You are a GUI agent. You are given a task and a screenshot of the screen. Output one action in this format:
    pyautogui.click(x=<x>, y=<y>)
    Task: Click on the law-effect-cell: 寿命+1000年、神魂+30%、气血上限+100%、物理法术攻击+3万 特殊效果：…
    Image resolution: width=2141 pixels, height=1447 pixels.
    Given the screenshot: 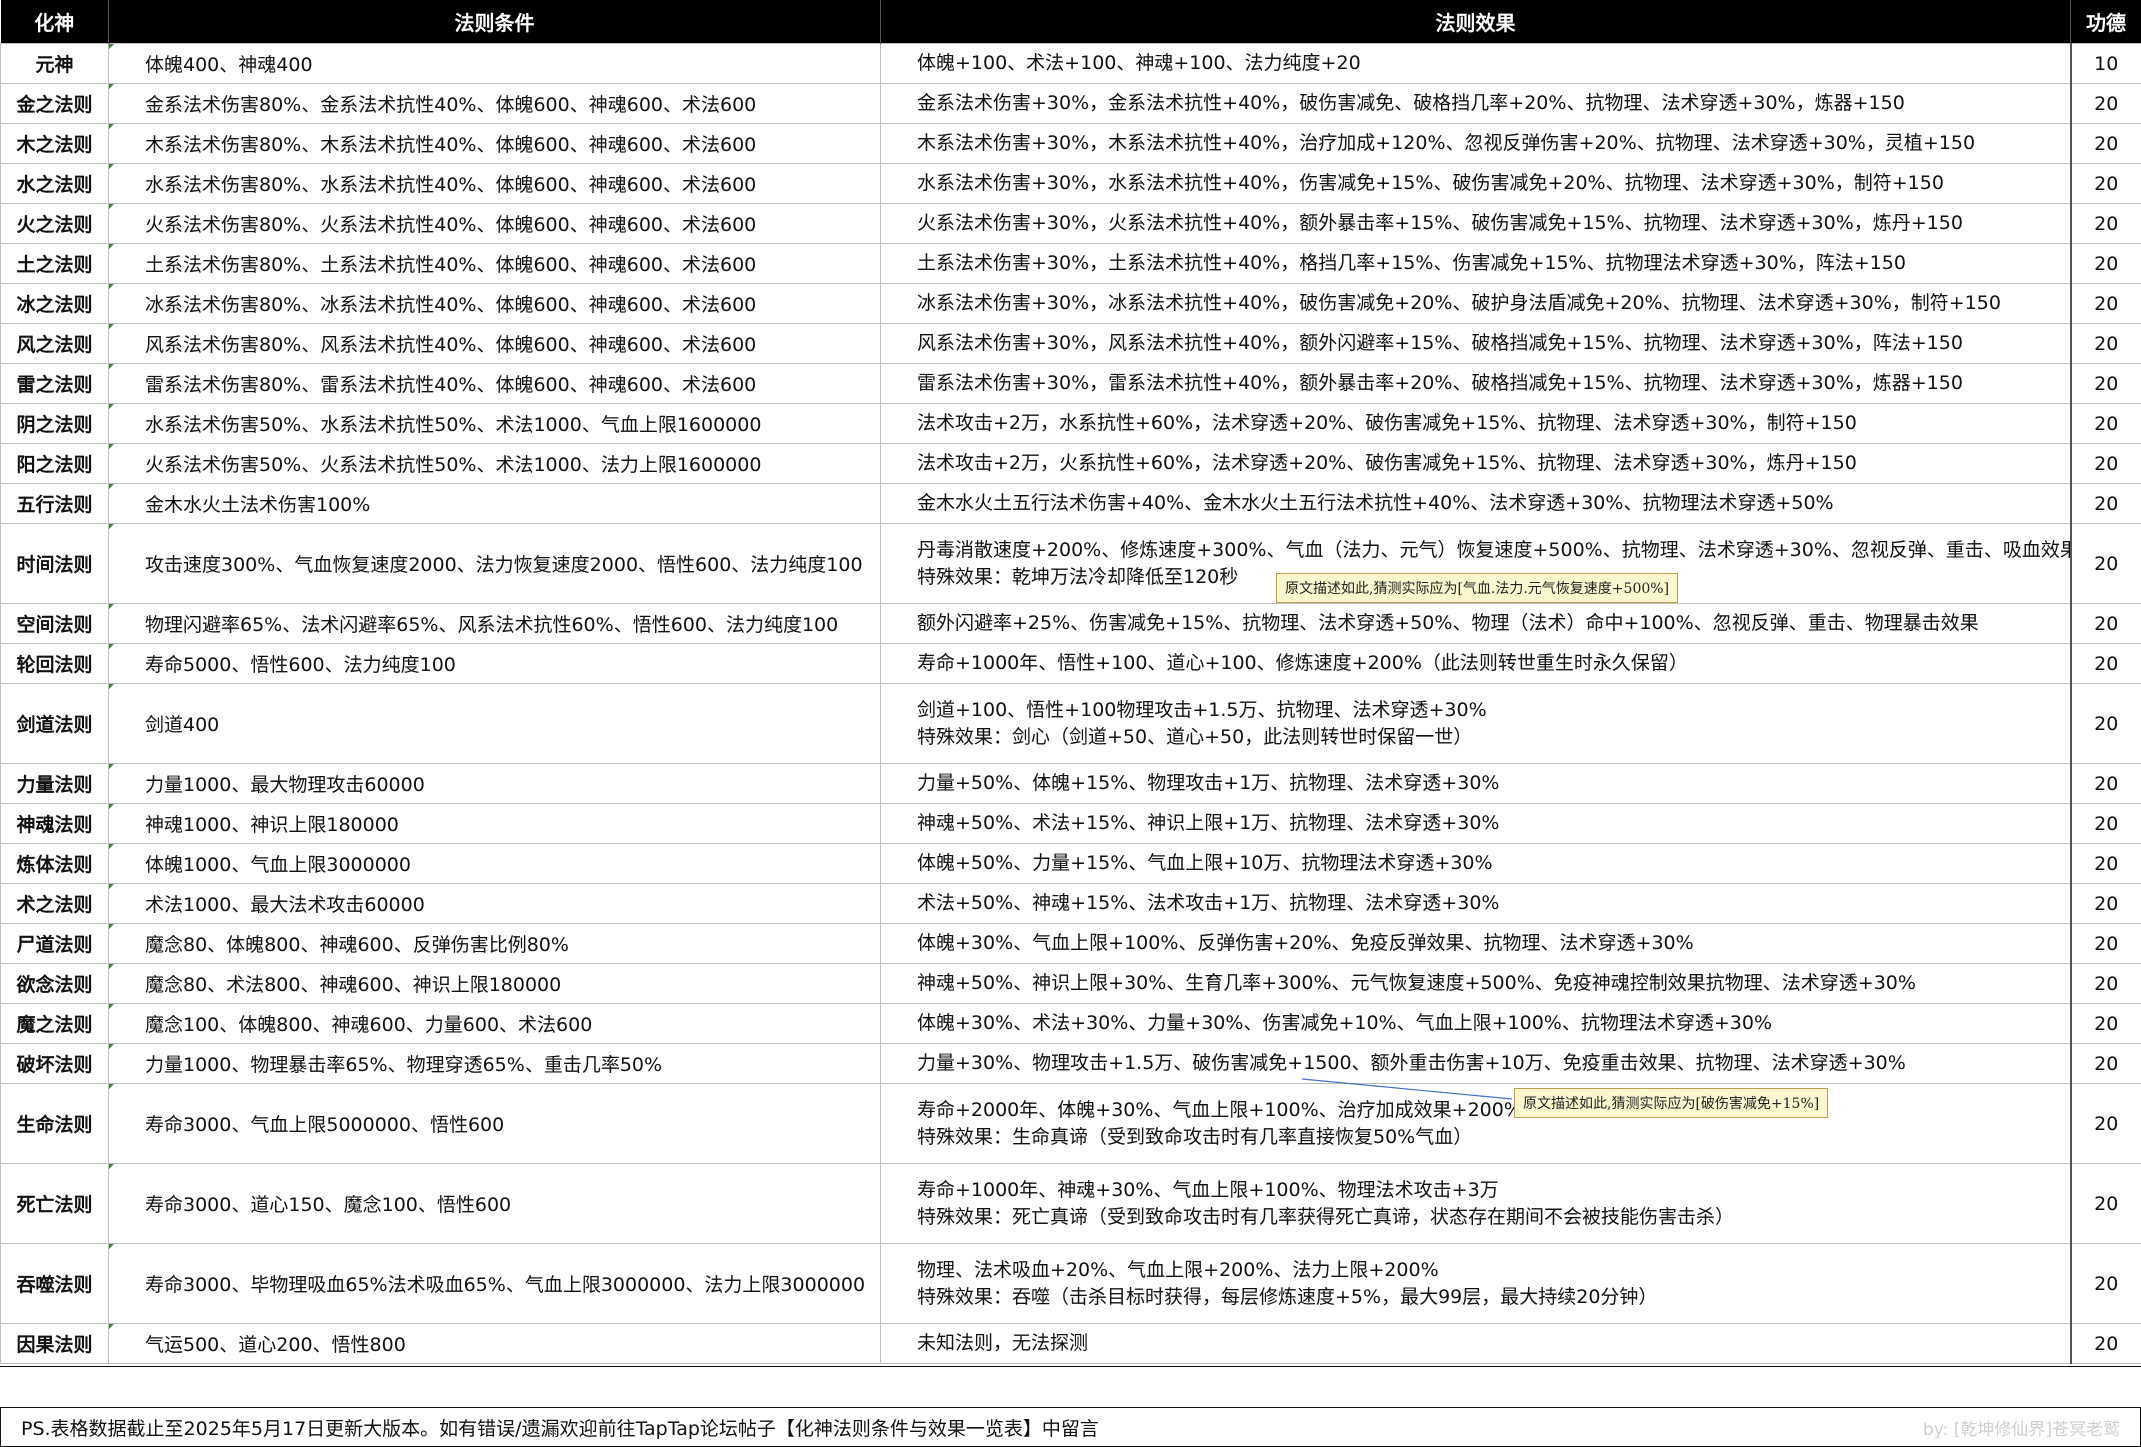 What is the action you would take?
    pyautogui.click(x=1475, y=1203)
    